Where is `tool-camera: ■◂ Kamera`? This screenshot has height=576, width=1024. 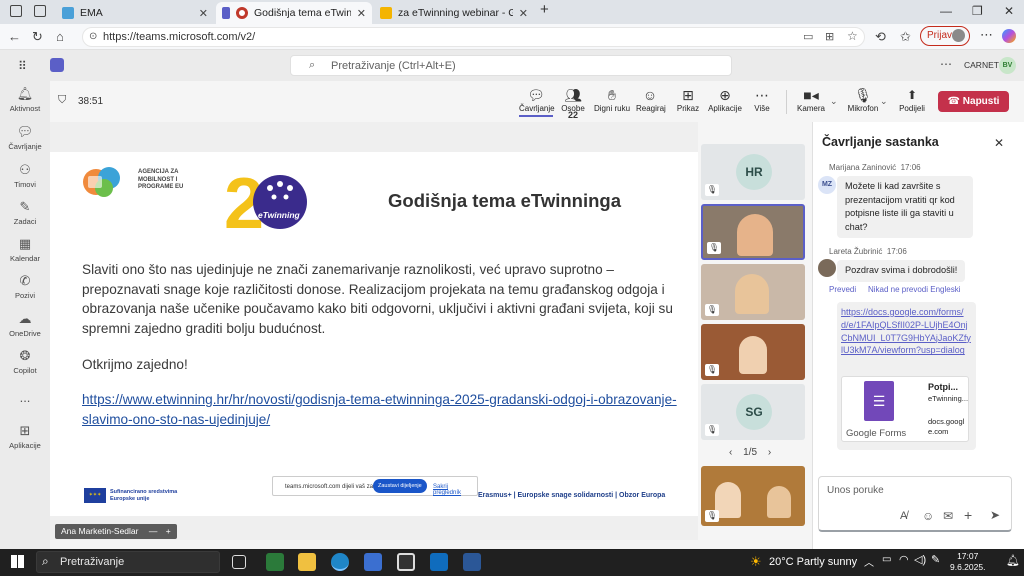 tool-camera: ■◂ Kamera is located at coordinates (811, 99).